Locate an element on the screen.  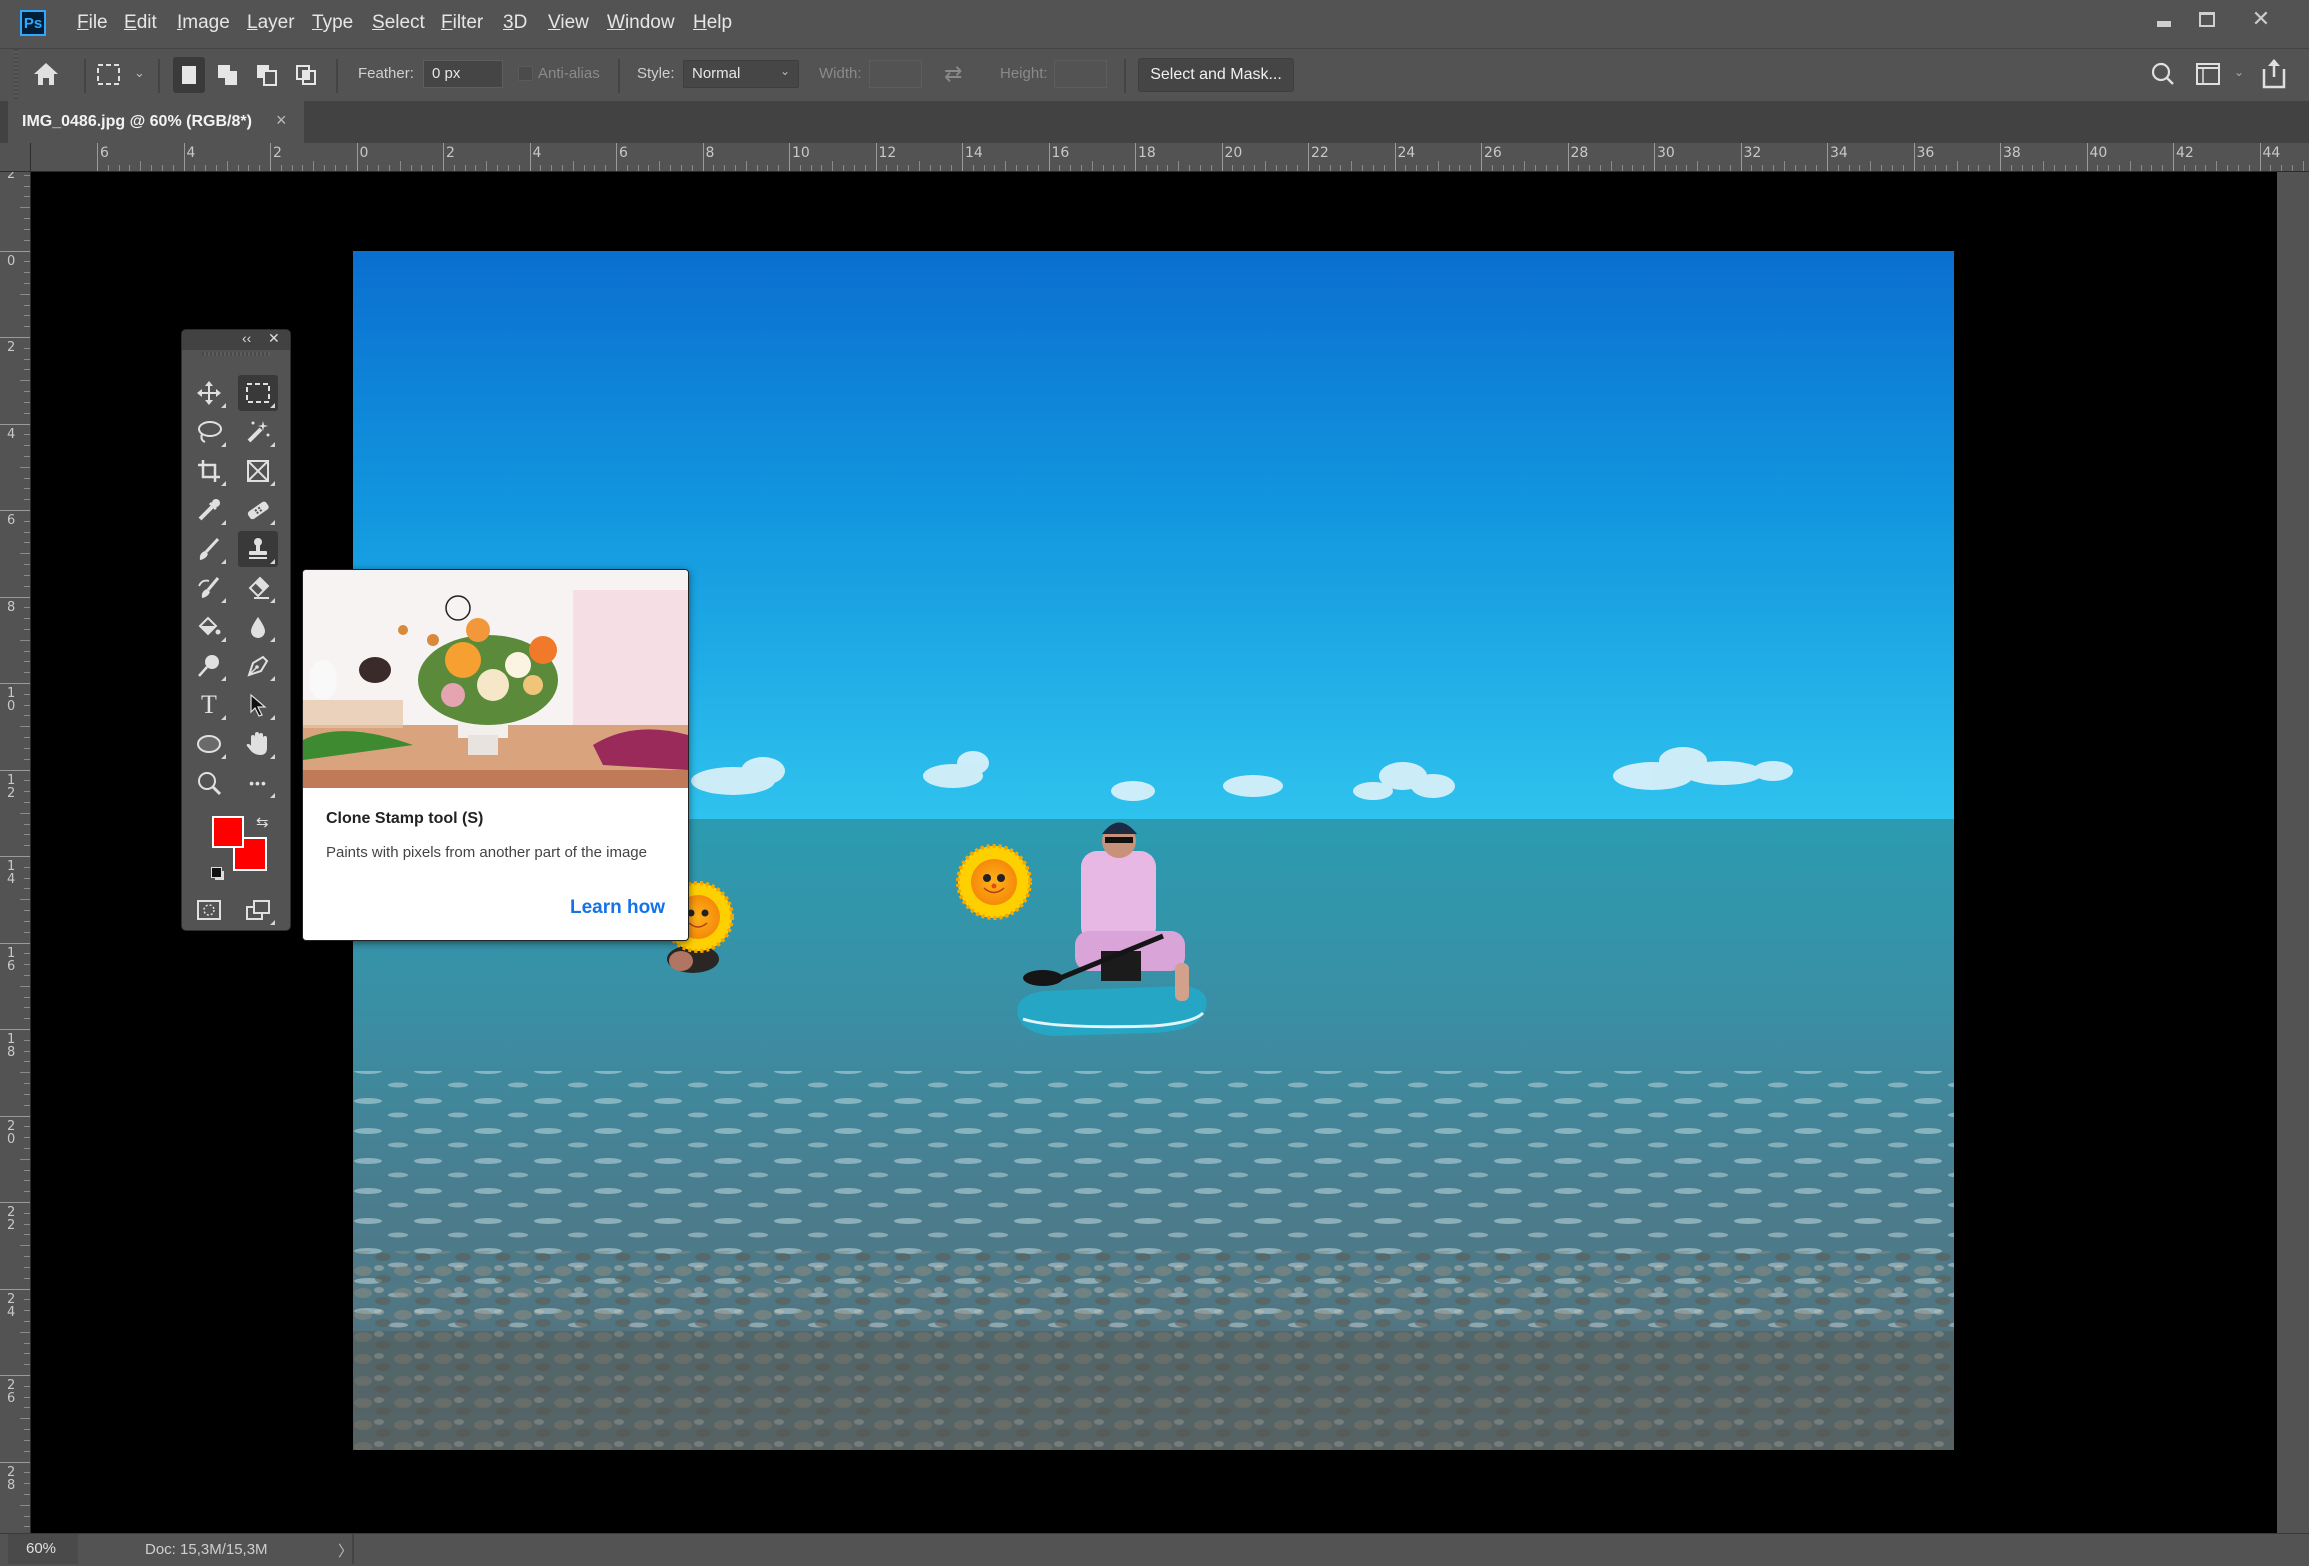
maximize-button is located at coordinates (2207, 19).